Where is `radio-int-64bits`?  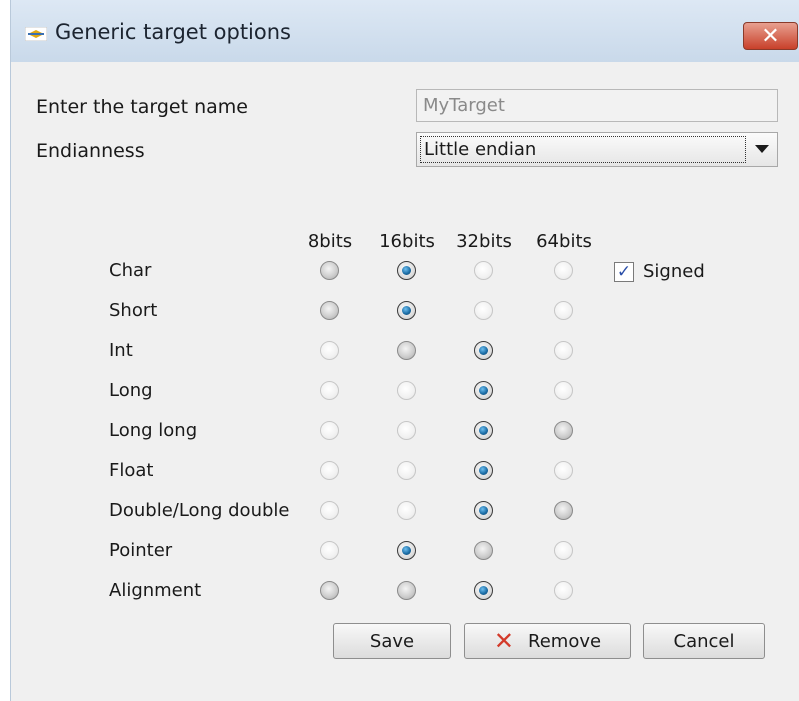
radio-int-64bits is located at coordinates (563, 350).